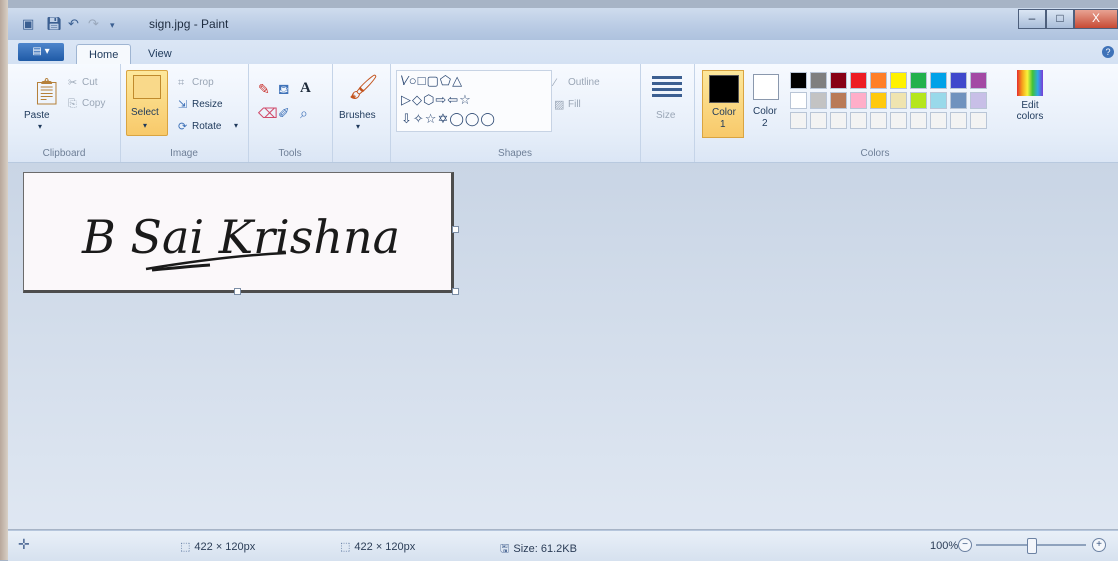 The image size is (1118, 561). I want to click on brushes-dropdown-icon: ▾, so click(358, 126).